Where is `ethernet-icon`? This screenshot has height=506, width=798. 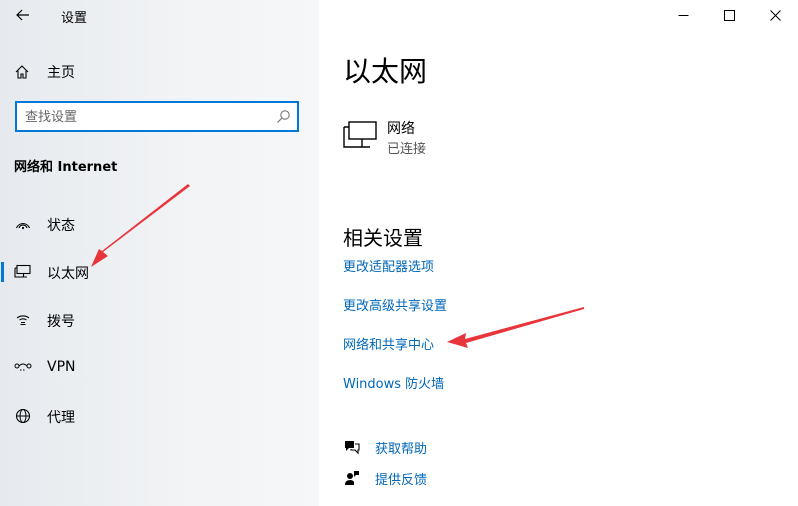
ethernet-icon is located at coordinates (23, 272).